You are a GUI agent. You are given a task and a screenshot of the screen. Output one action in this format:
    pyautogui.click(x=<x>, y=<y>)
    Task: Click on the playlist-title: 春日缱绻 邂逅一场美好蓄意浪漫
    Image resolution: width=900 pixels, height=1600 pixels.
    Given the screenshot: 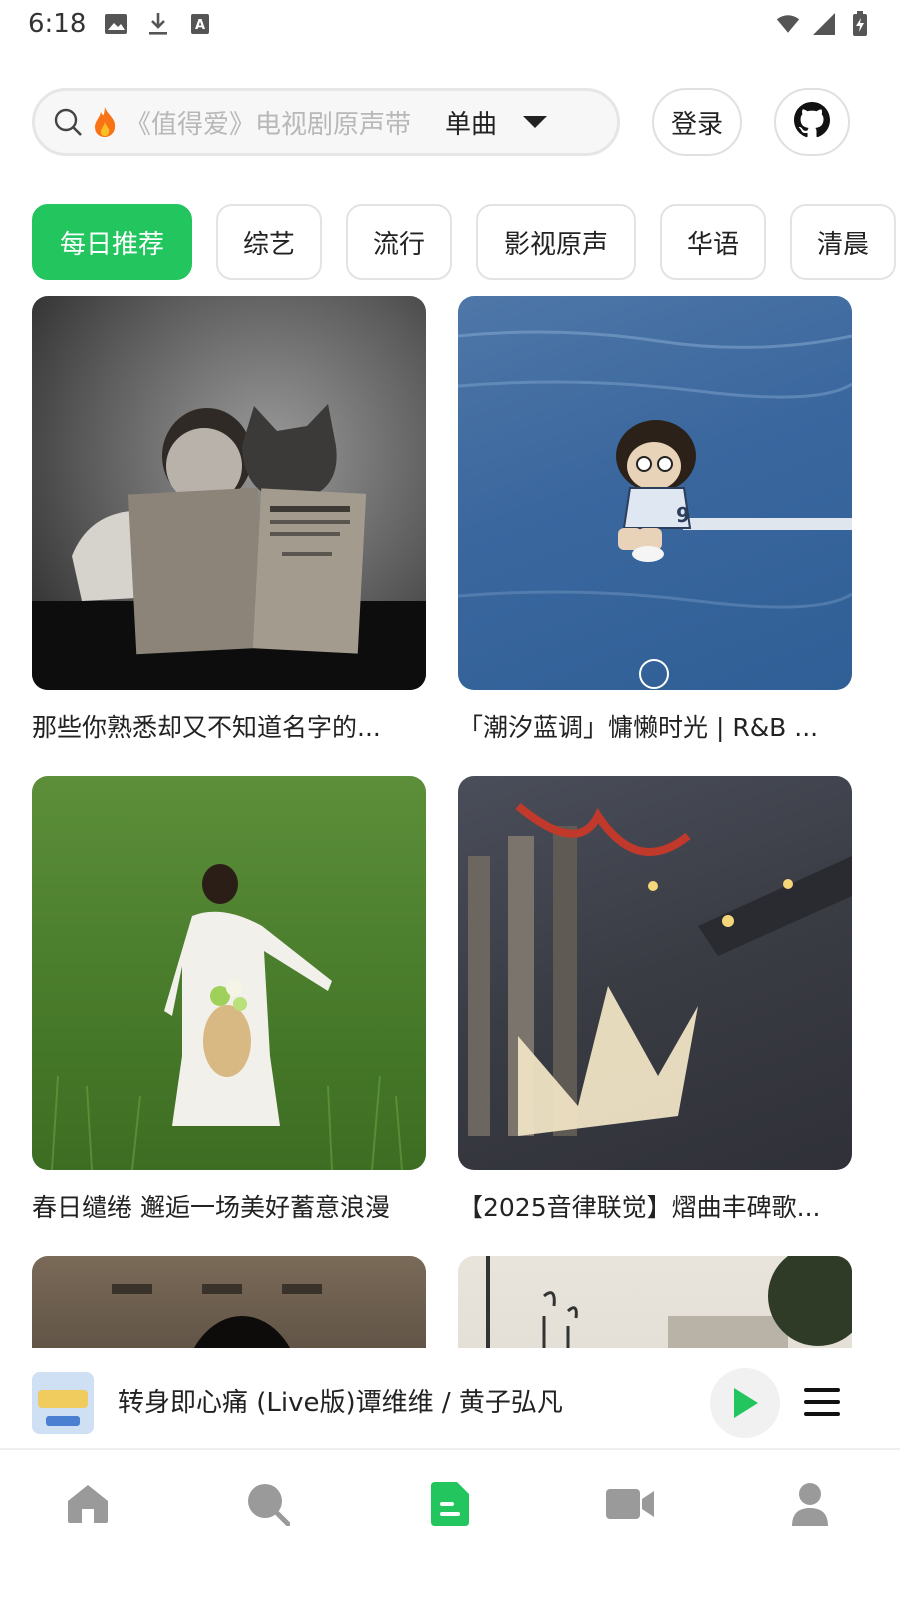 What is the action you would take?
    pyautogui.click(x=229, y=1206)
    